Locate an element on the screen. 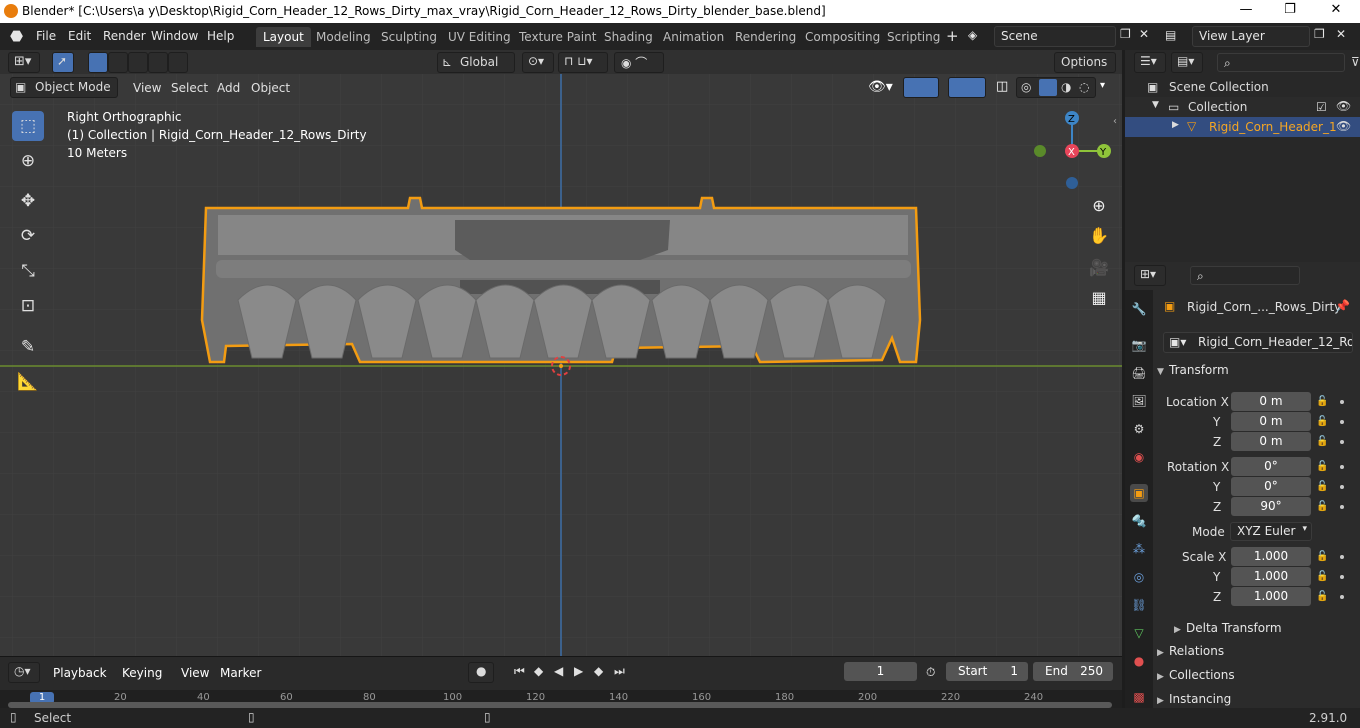  lock-location-z-icon: 🔓 is located at coordinates (1322, 442).